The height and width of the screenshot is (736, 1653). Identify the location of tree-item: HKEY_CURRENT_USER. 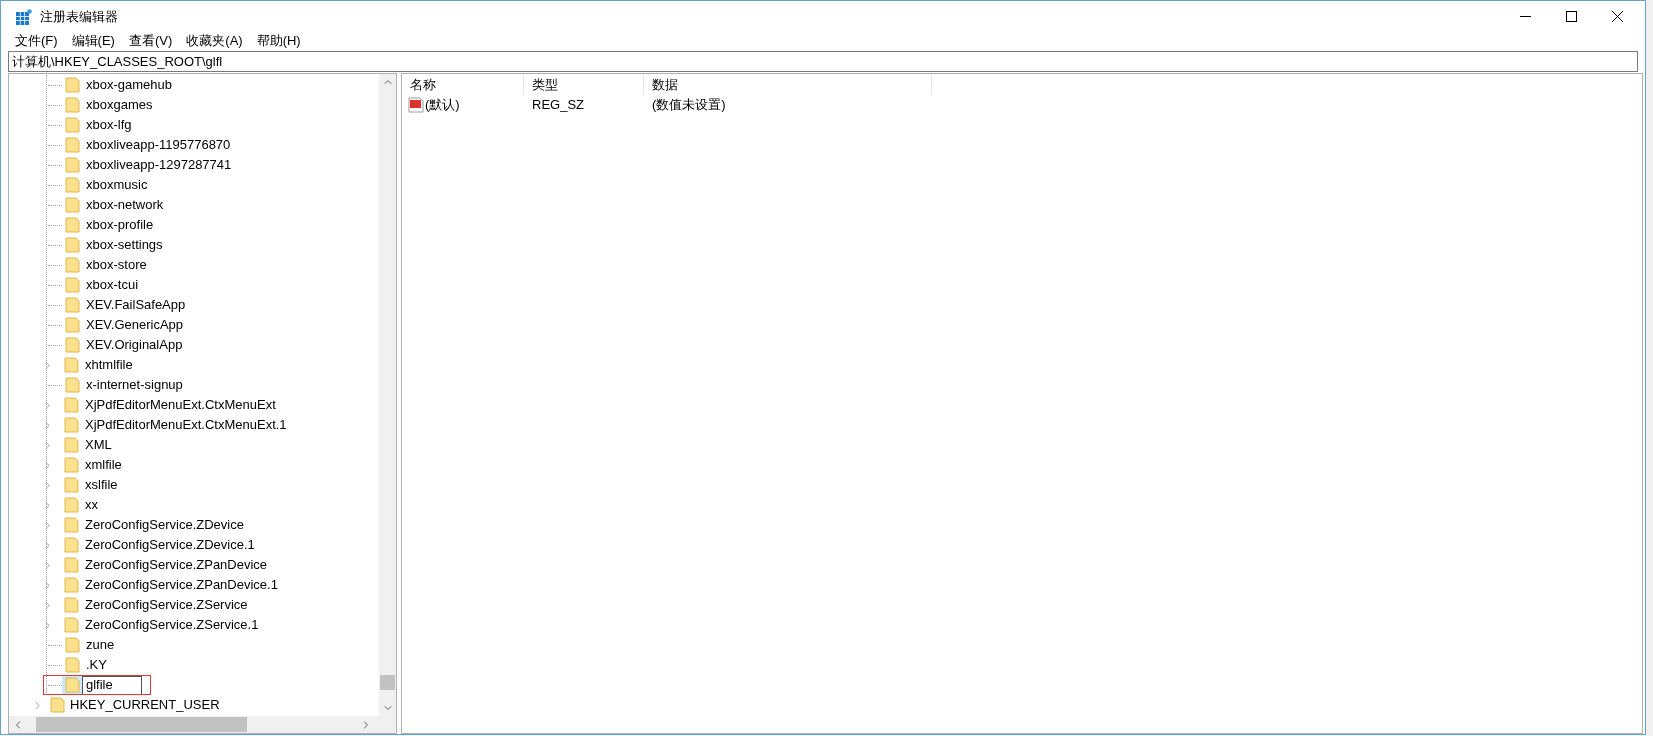
(126, 705).